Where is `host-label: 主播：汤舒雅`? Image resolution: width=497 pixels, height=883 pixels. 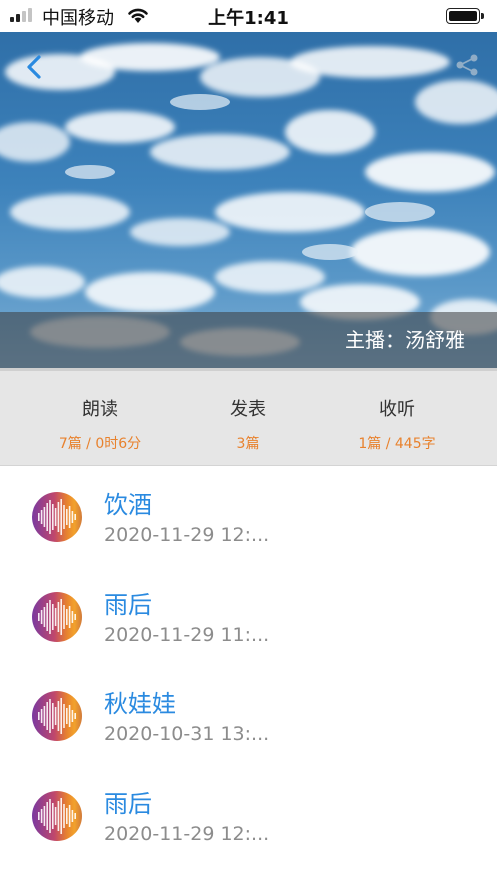 host-label: 主播：汤舒雅 is located at coordinates (405, 340).